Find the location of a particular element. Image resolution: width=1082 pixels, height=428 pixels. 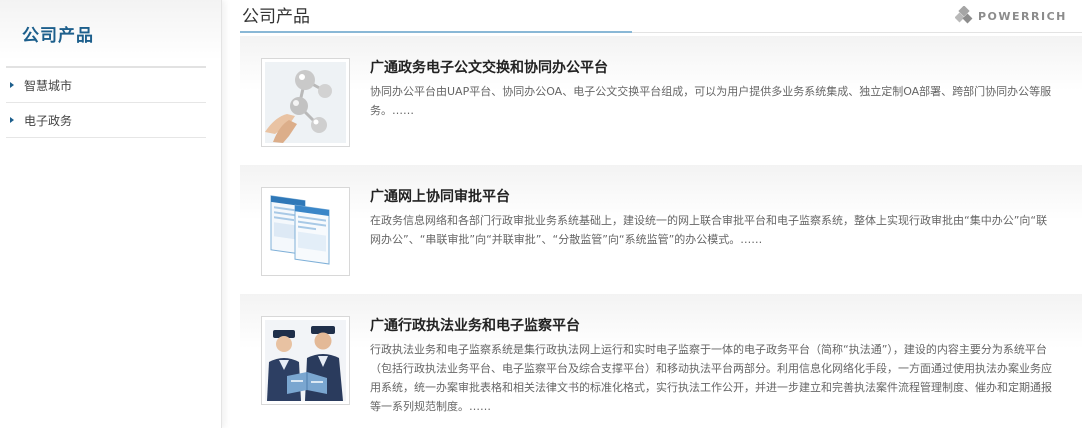

software-screenshot-image is located at coordinates (305, 231).